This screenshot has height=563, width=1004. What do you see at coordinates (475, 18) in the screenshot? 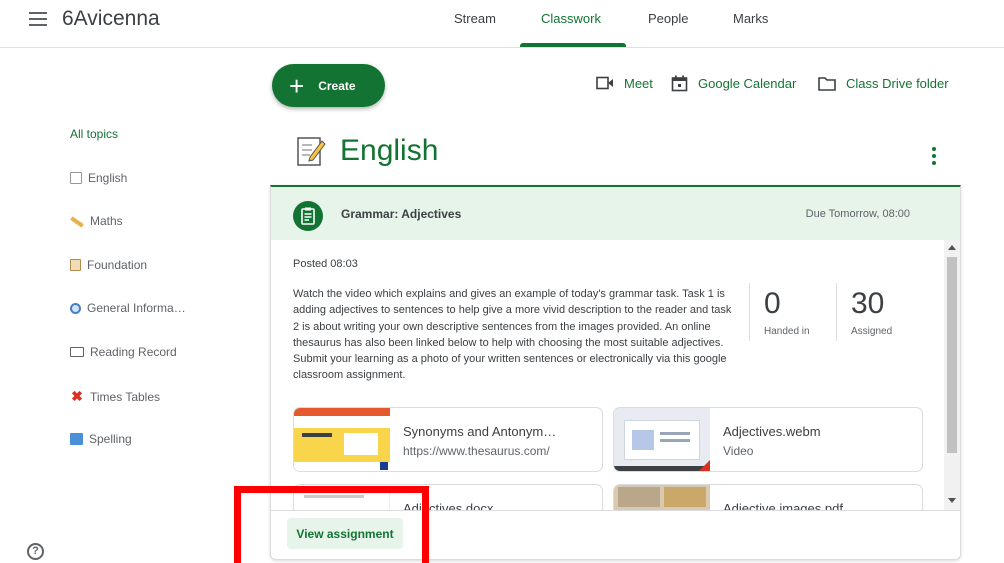
I see `tab-stream: Stream` at bounding box center [475, 18].